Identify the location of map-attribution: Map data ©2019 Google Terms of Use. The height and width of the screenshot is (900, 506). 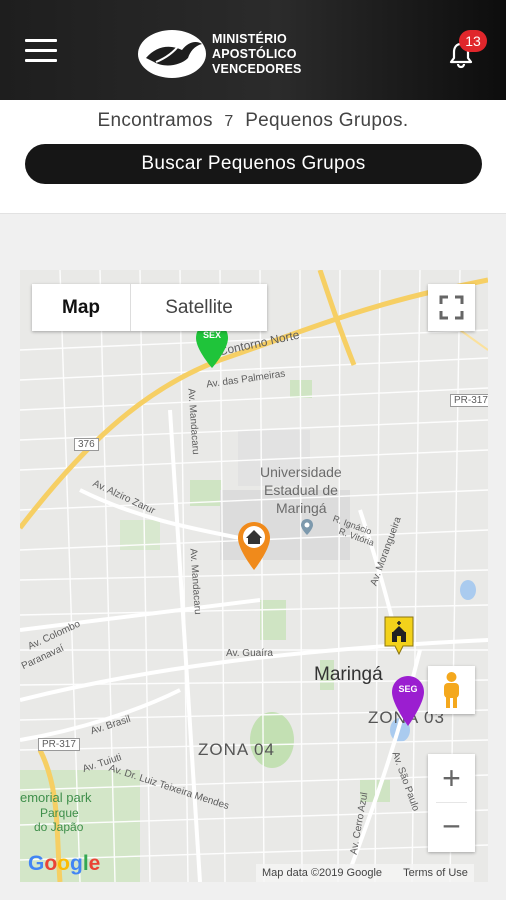
(365, 873).